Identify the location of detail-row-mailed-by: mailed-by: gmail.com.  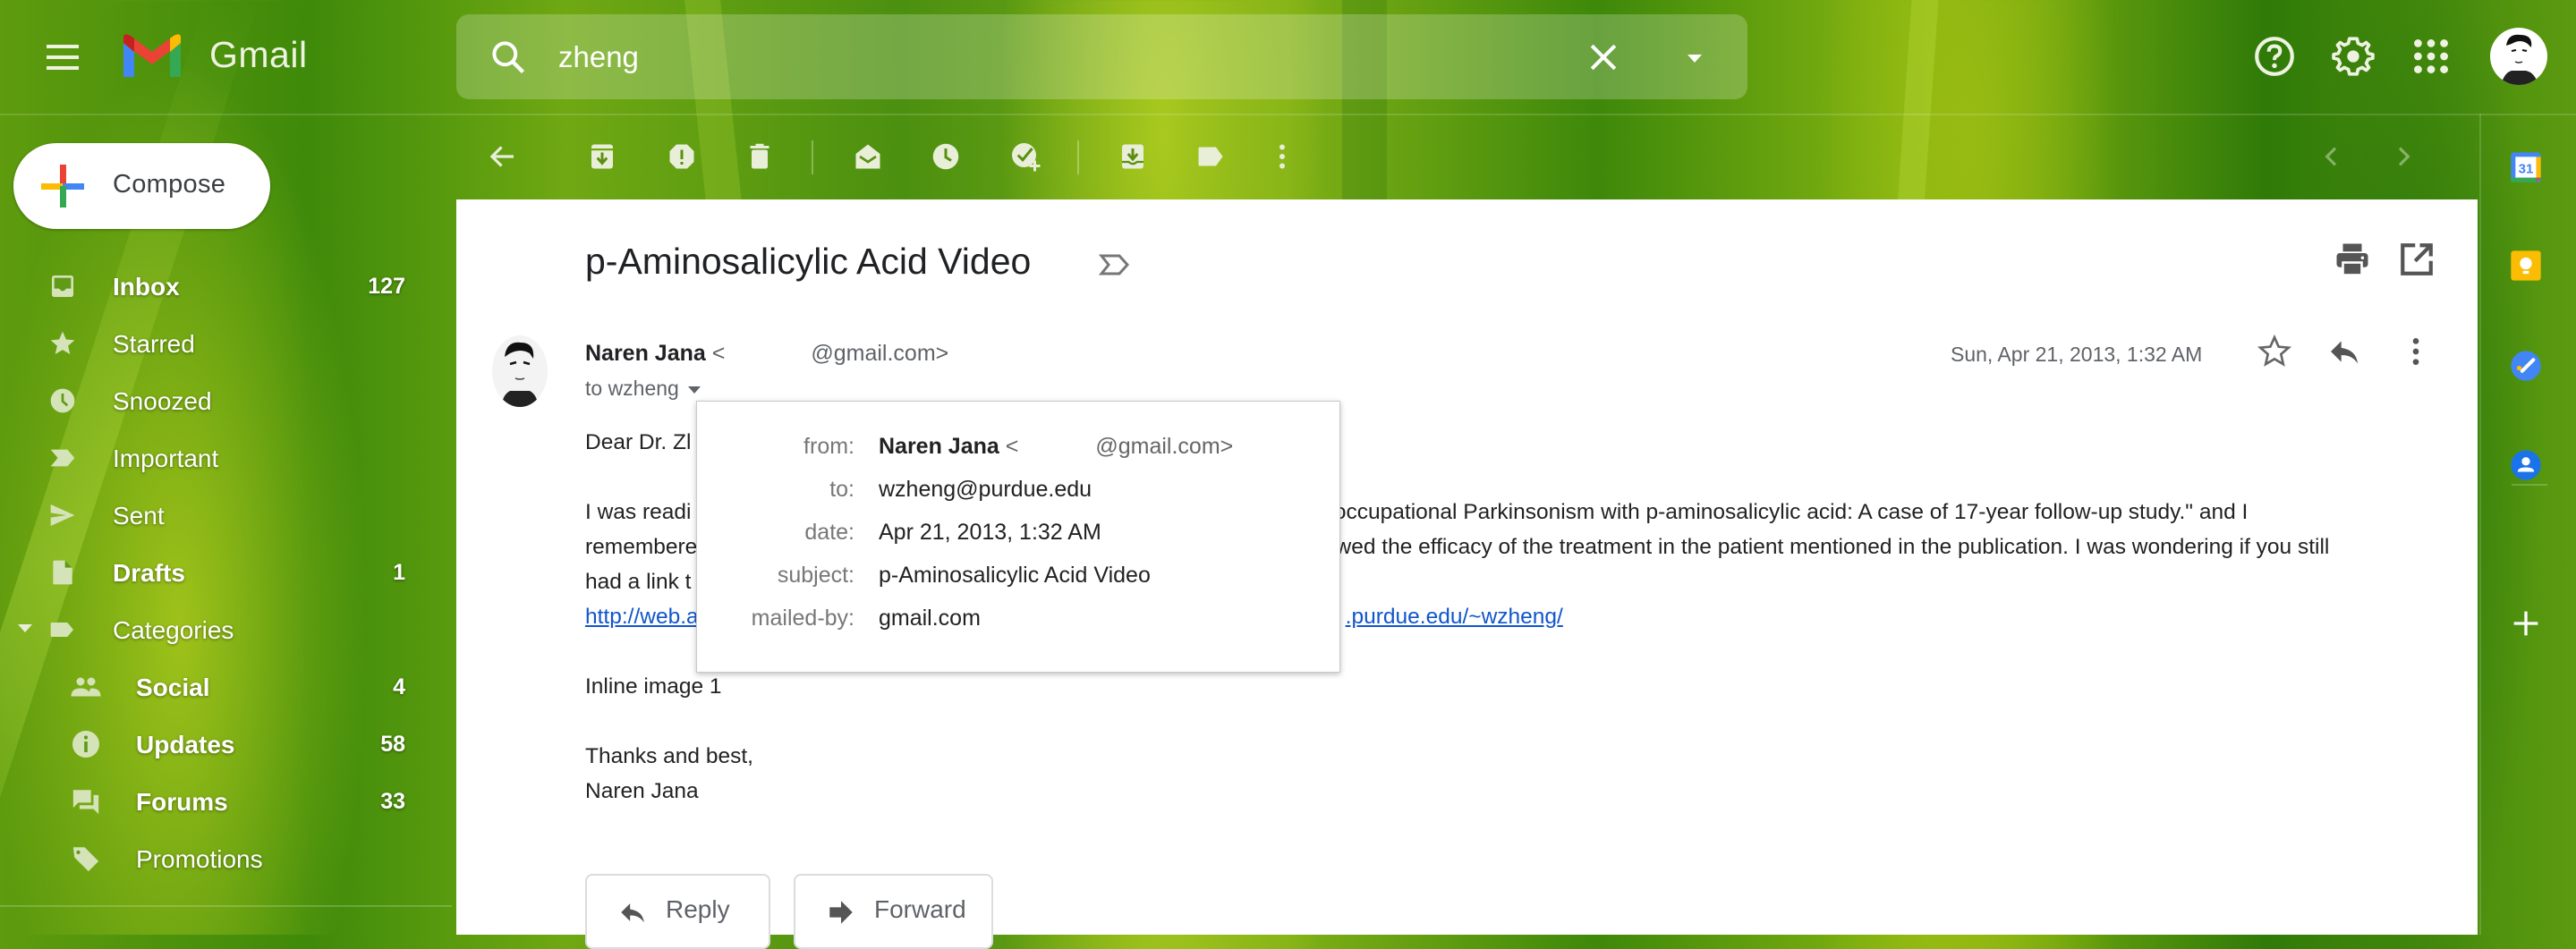
(1018, 620).